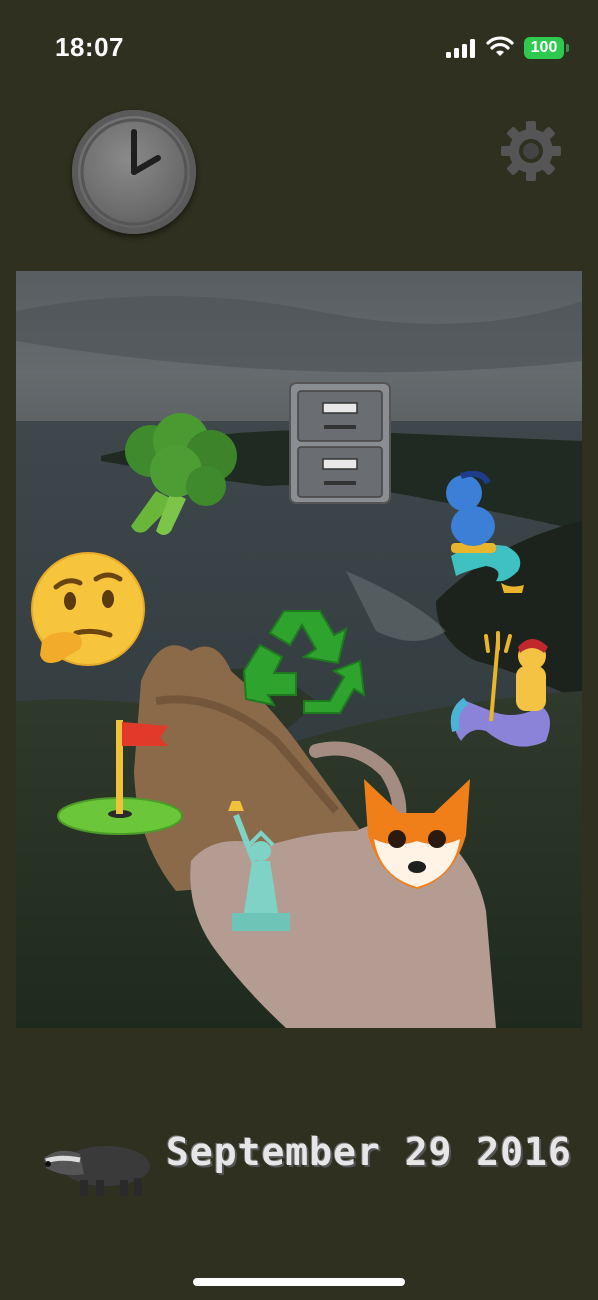  What do you see at coordinates (500, 46) in the screenshot?
I see `wifi-icon` at bounding box center [500, 46].